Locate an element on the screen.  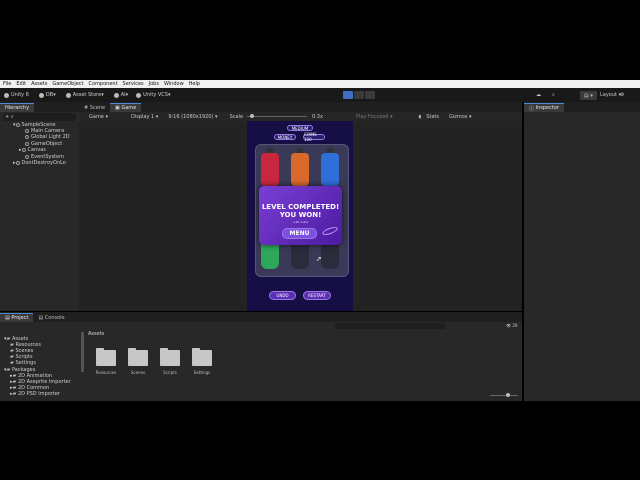
menu-help: Help is located at coordinates (194, 84).